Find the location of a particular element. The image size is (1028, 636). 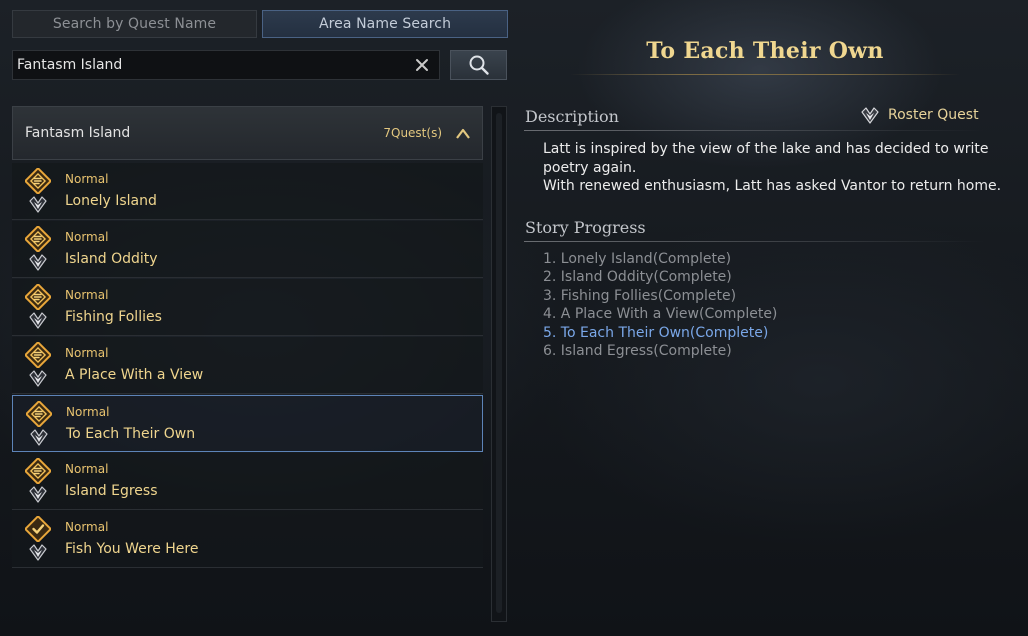

chevron-up-icon is located at coordinates (463, 133).